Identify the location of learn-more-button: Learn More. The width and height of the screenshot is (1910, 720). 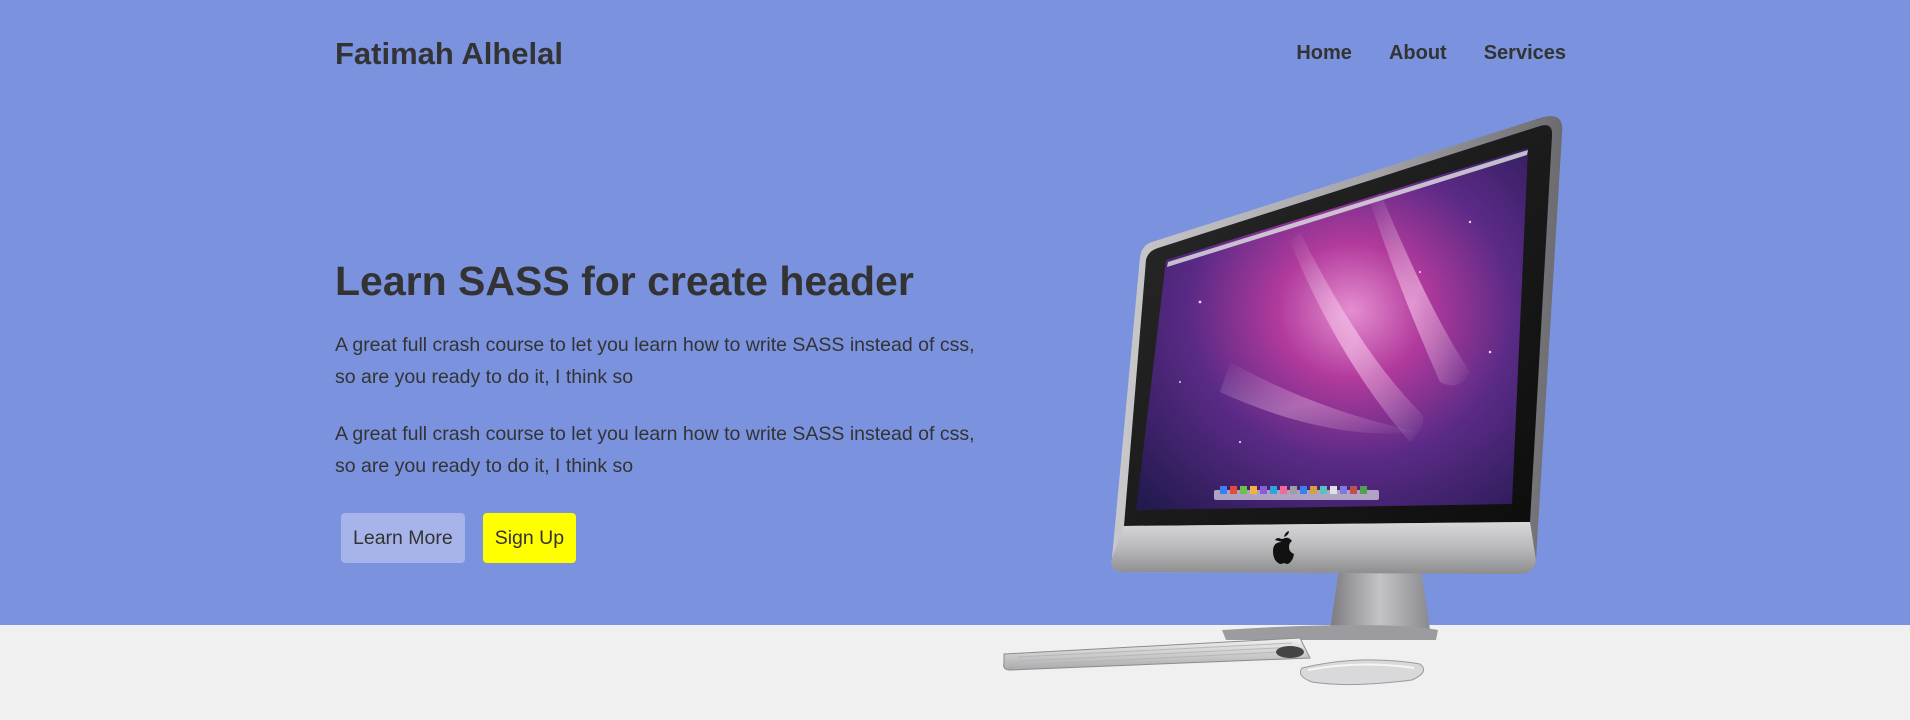
(403, 538).